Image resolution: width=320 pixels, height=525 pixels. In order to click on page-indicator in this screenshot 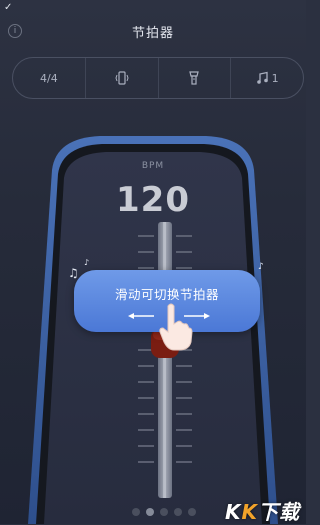, I will do `click(164, 512)`.